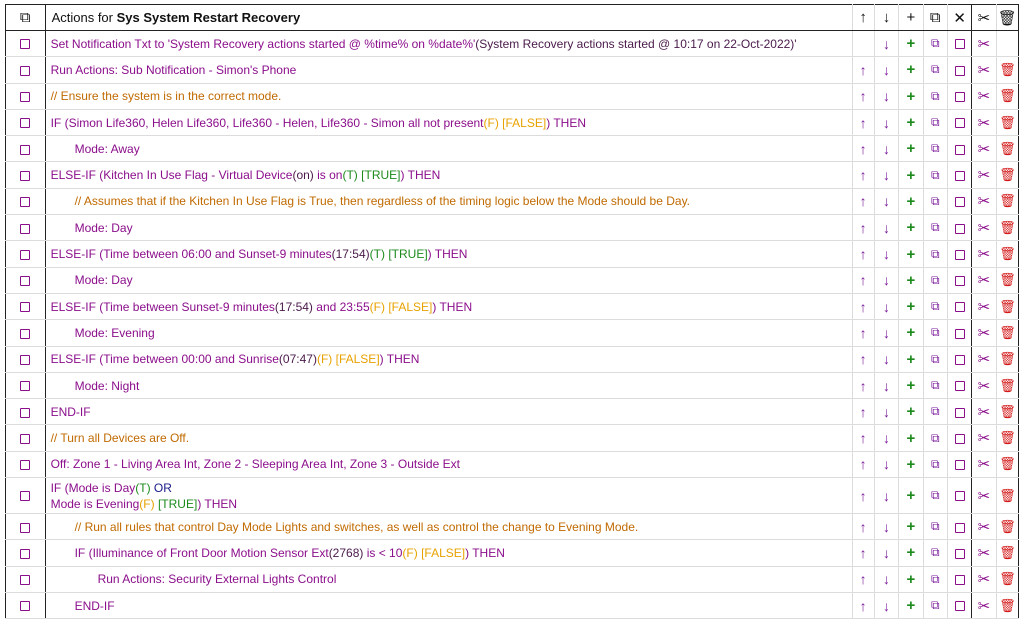 This screenshot has width=1024, height=619. What do you see at coordinates (1007, 43) in the screenshot?
I see `delete-cell` at bounding box center [1007, 43].